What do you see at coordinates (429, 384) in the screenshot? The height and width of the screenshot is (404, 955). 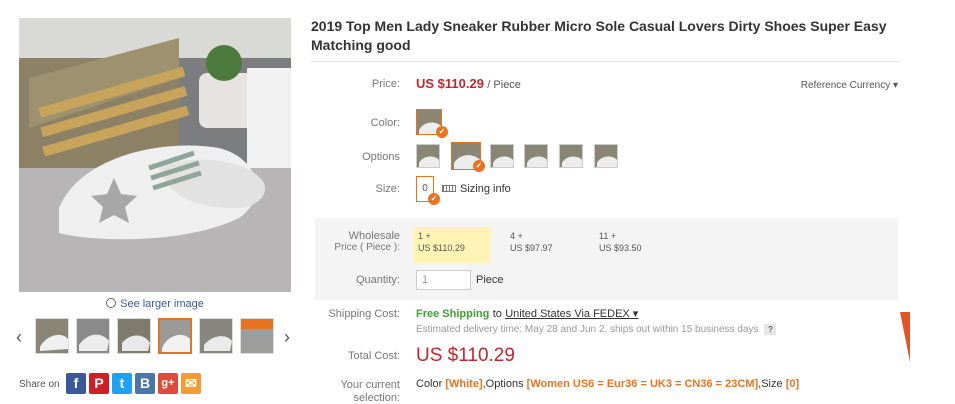 I see `selection-color-prefix: Color` at bounding box center [429, 384].